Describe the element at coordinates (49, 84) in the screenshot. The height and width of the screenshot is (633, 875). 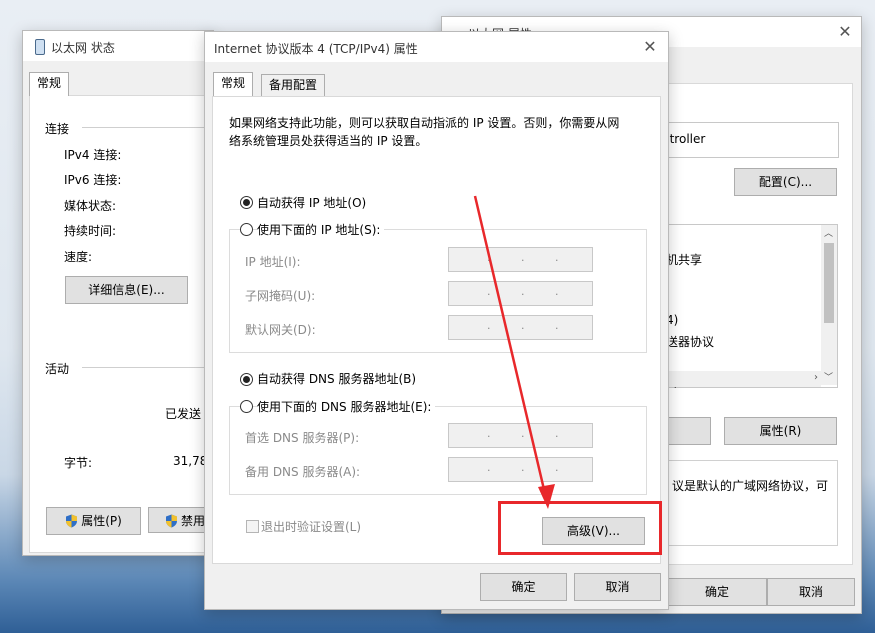
I see `status-tab-general: 常规` at that location.